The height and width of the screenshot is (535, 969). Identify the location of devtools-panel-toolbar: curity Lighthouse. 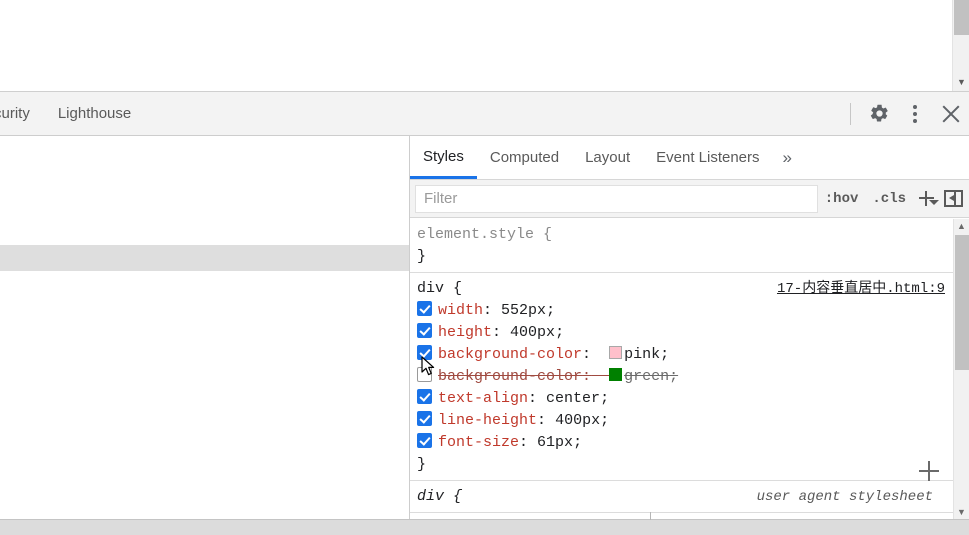
(484, 114).